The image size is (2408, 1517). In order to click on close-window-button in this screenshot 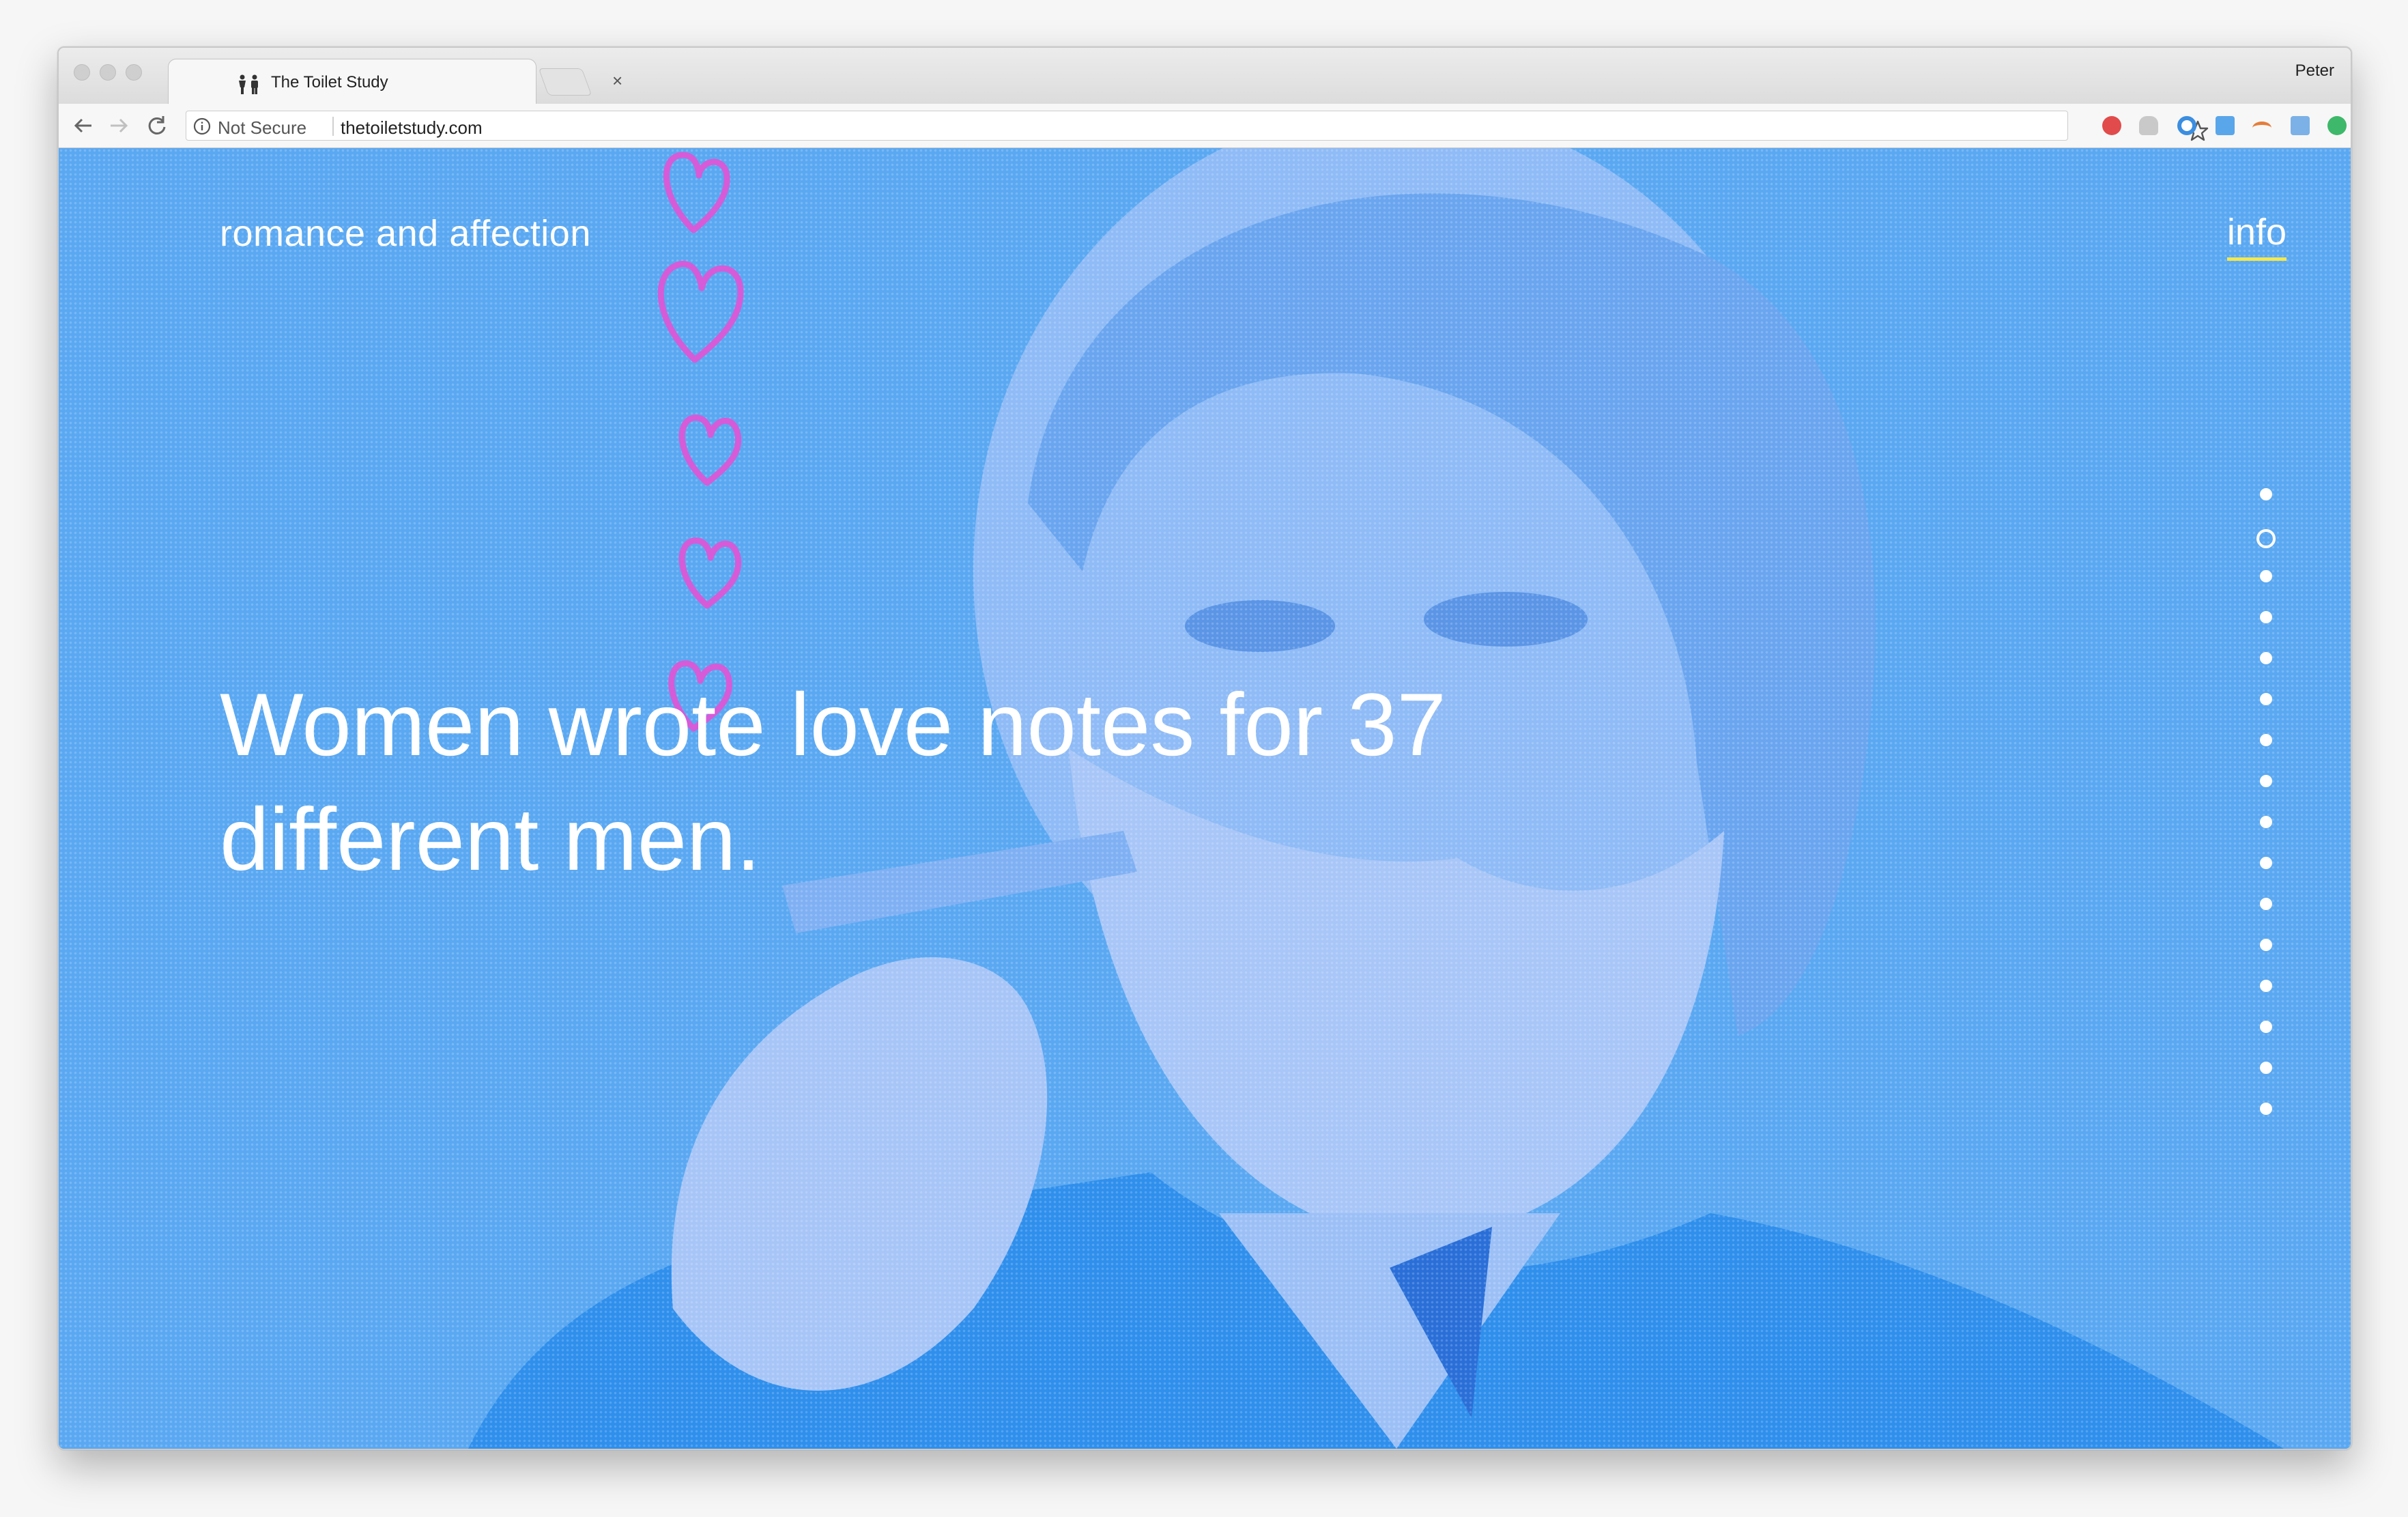, I will do `click(82, 72)`.